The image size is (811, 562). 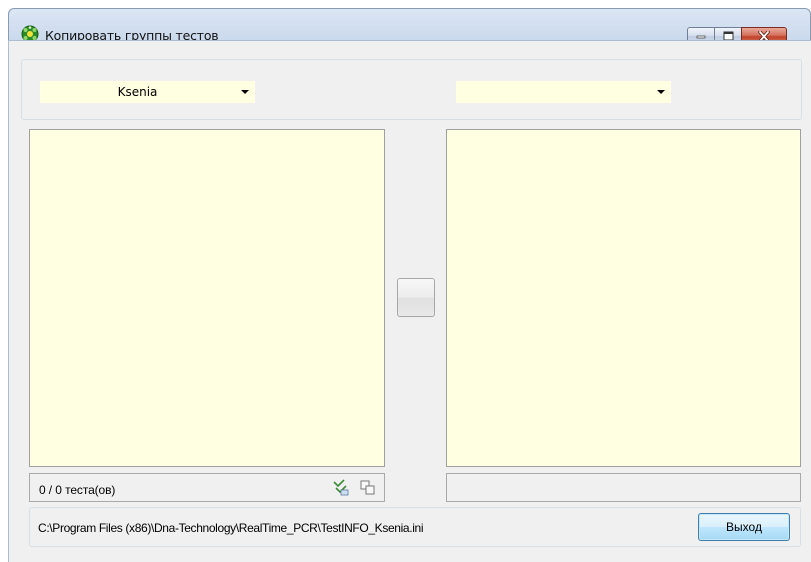 I want to click on source-status-bar: 0 / 0 теста(ов), so click(x=207, y=487).